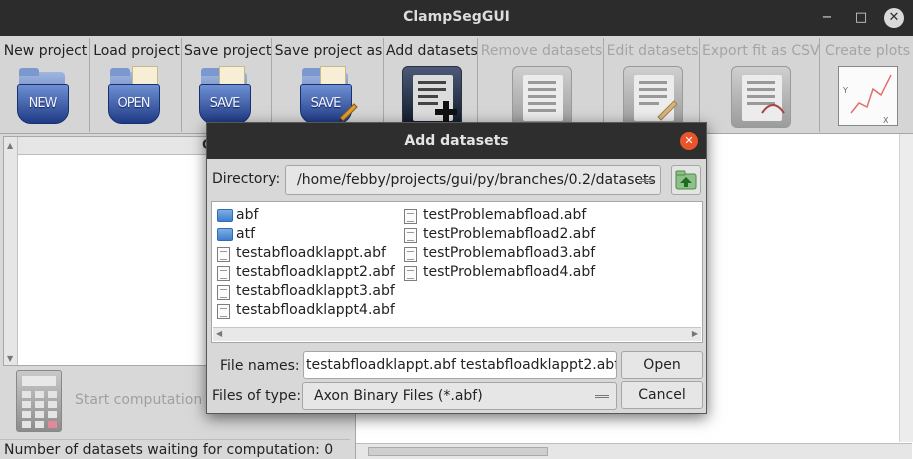 This screenshot has width=913, height=459. I want to click on file-list-scrollbar: ◀ ▶, so click(457, 334).